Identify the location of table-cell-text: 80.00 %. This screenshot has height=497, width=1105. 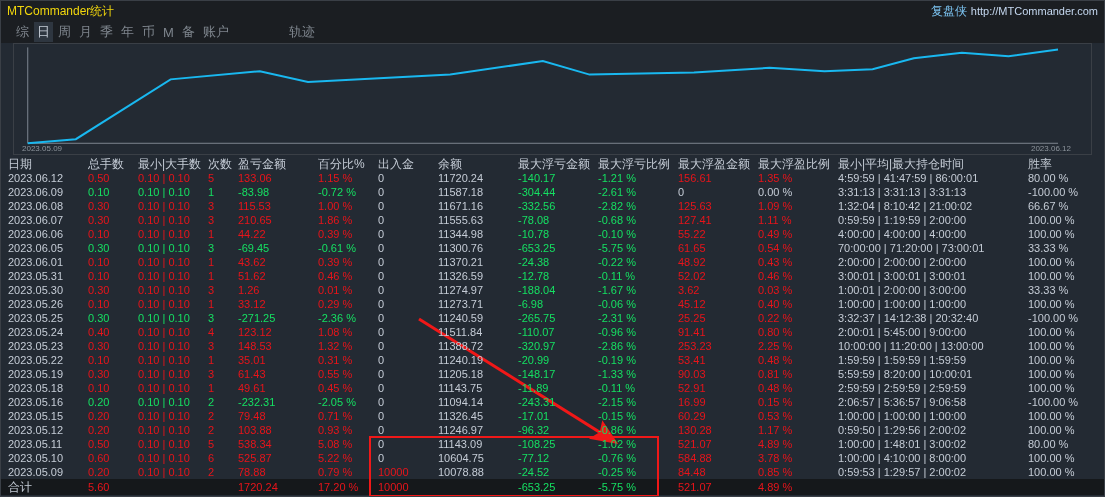
(1049, 178).